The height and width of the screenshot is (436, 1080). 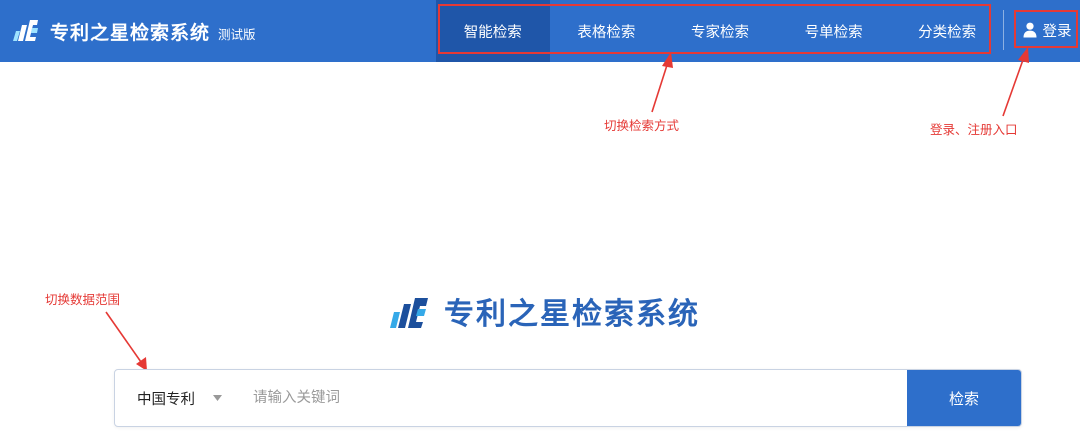 What do you see at coordinates (964, 398) in the screenshot?
I see `search-button: 检索` at bounding box center [964, 398].